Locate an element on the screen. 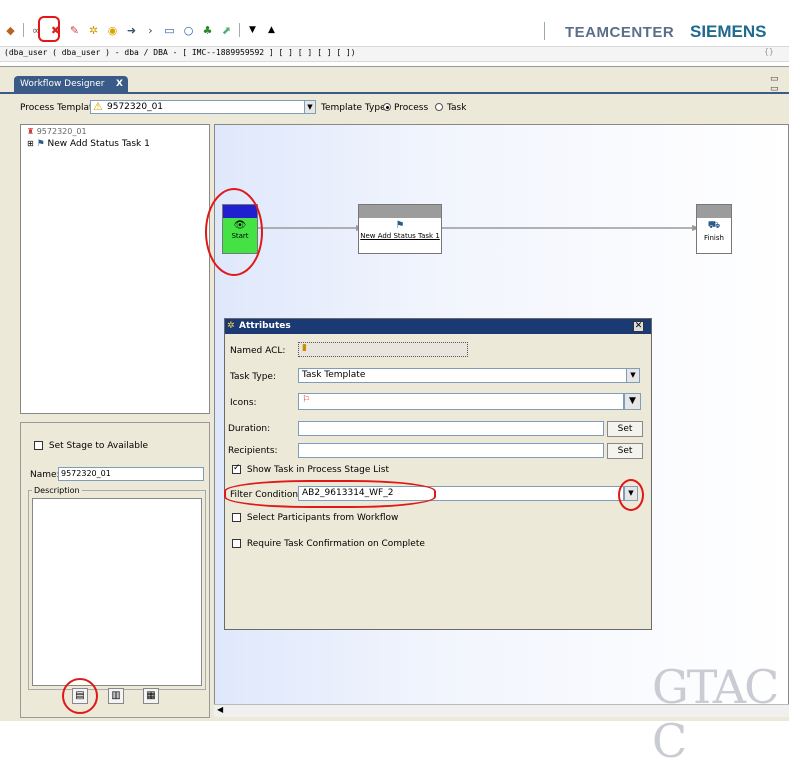  recipients-set-button: Set is located at coordinates (625, 451).